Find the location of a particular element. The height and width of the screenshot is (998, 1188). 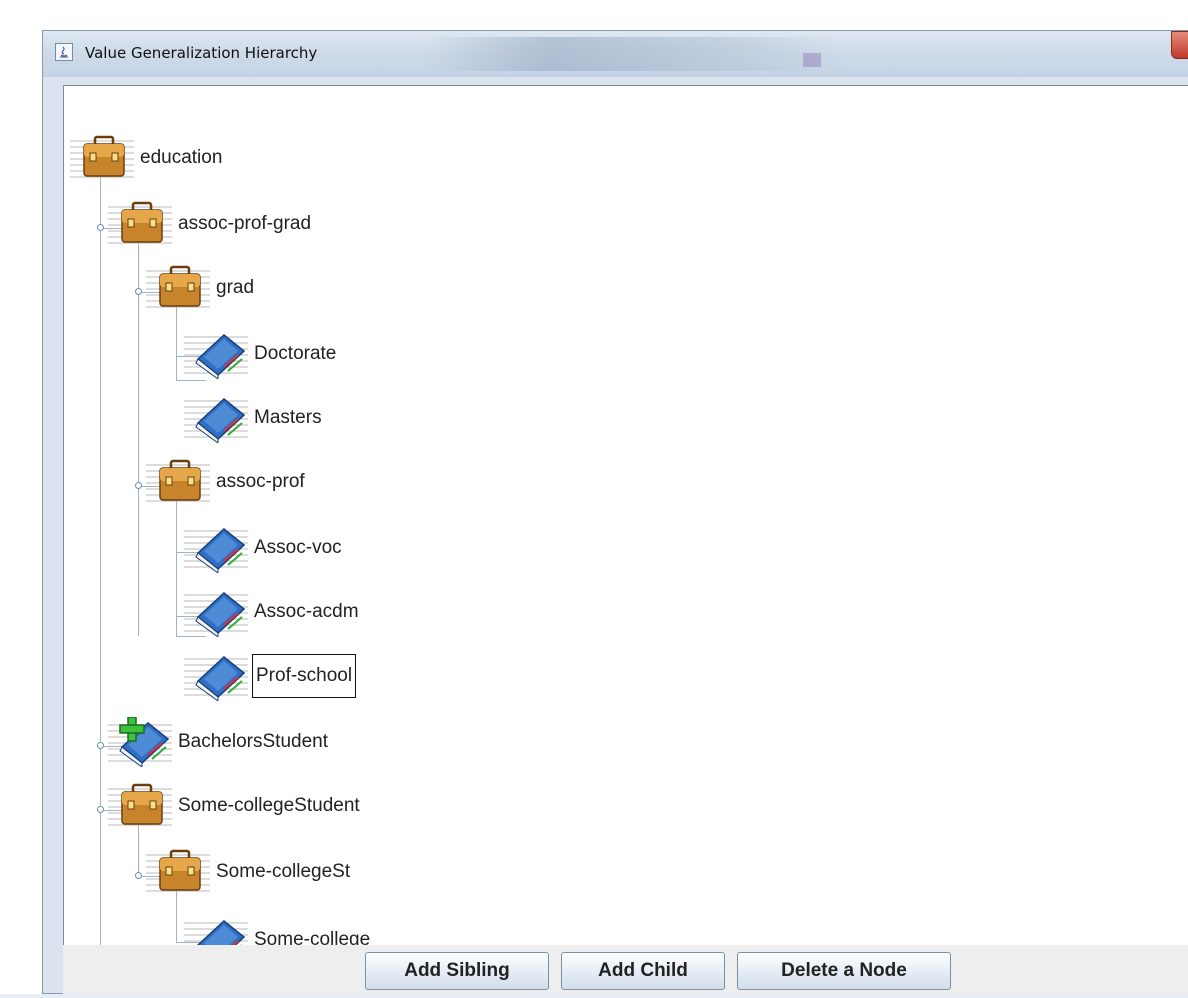

desktop-strip is located at coordinates (594, 996).